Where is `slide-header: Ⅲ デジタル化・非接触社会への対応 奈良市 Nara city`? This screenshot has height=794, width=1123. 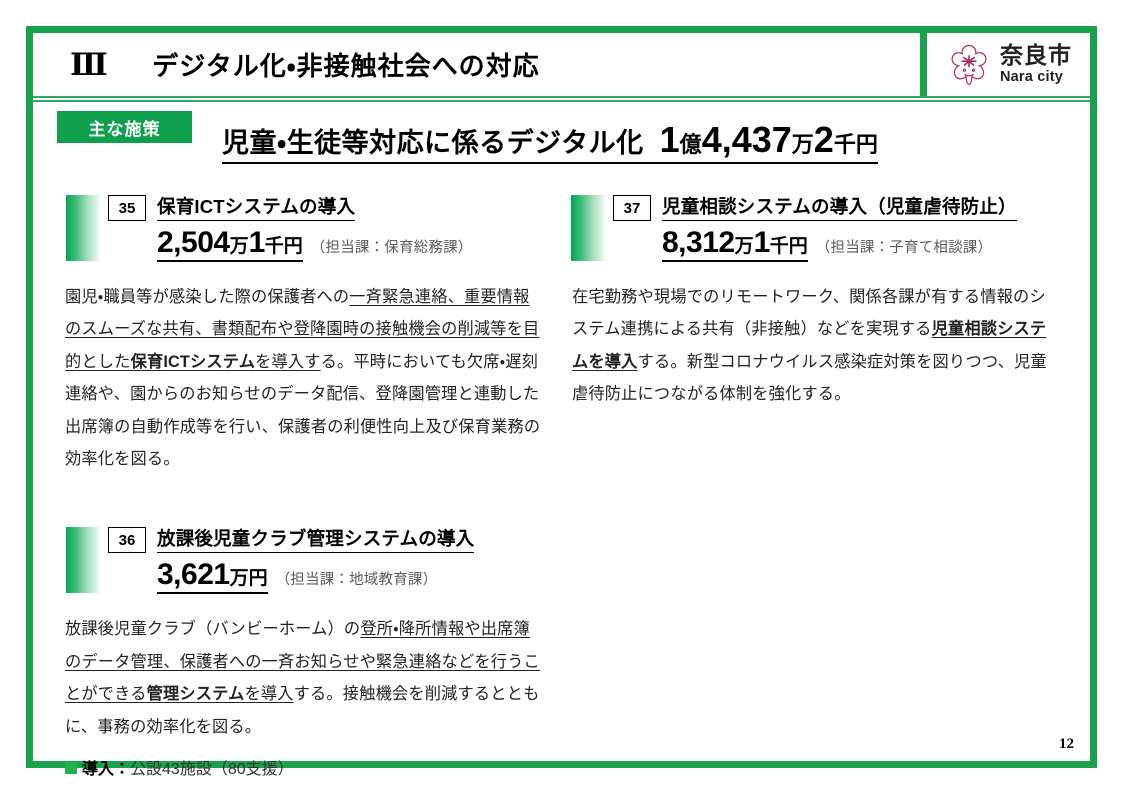
slide-header: Ⅲ デジタル化・非接触社会への対応 奈良市 Nara city is located at coordinates (561, 64).